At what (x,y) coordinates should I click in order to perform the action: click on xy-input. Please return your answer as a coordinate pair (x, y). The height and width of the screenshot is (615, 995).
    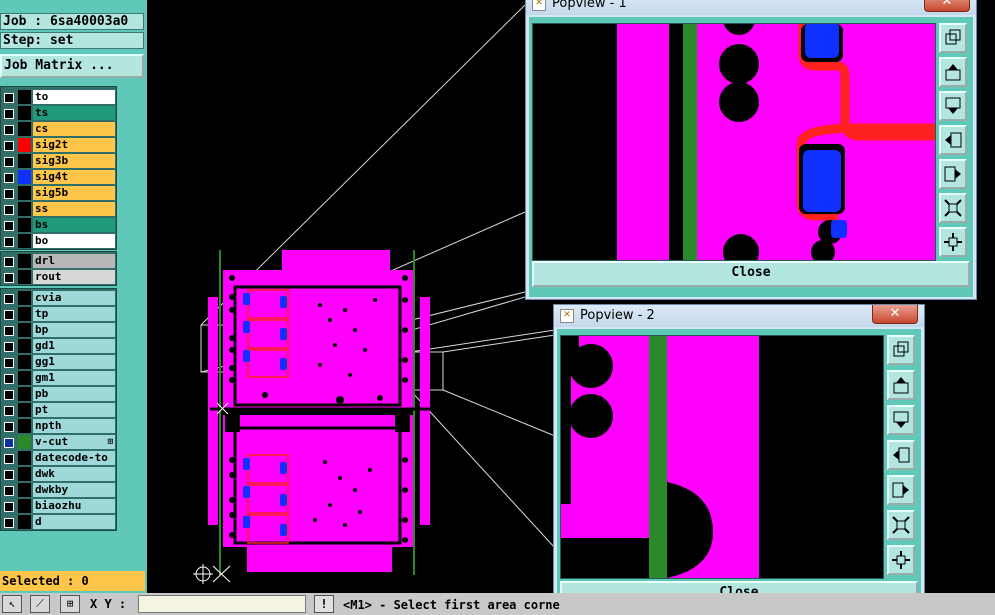
    Looking at the image, I should click on (222, 604).